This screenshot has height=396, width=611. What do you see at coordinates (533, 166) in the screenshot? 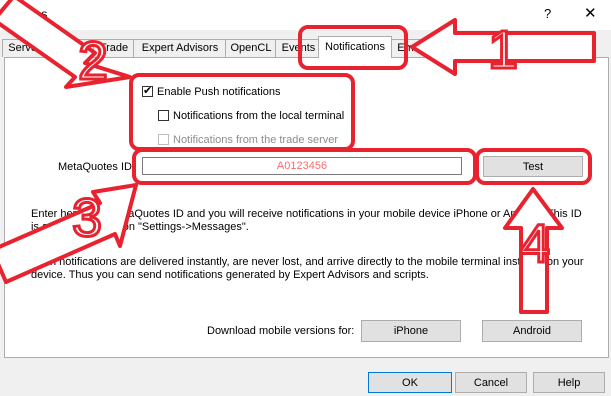
I see `test-button: Test` at bounding box center [533, 166].